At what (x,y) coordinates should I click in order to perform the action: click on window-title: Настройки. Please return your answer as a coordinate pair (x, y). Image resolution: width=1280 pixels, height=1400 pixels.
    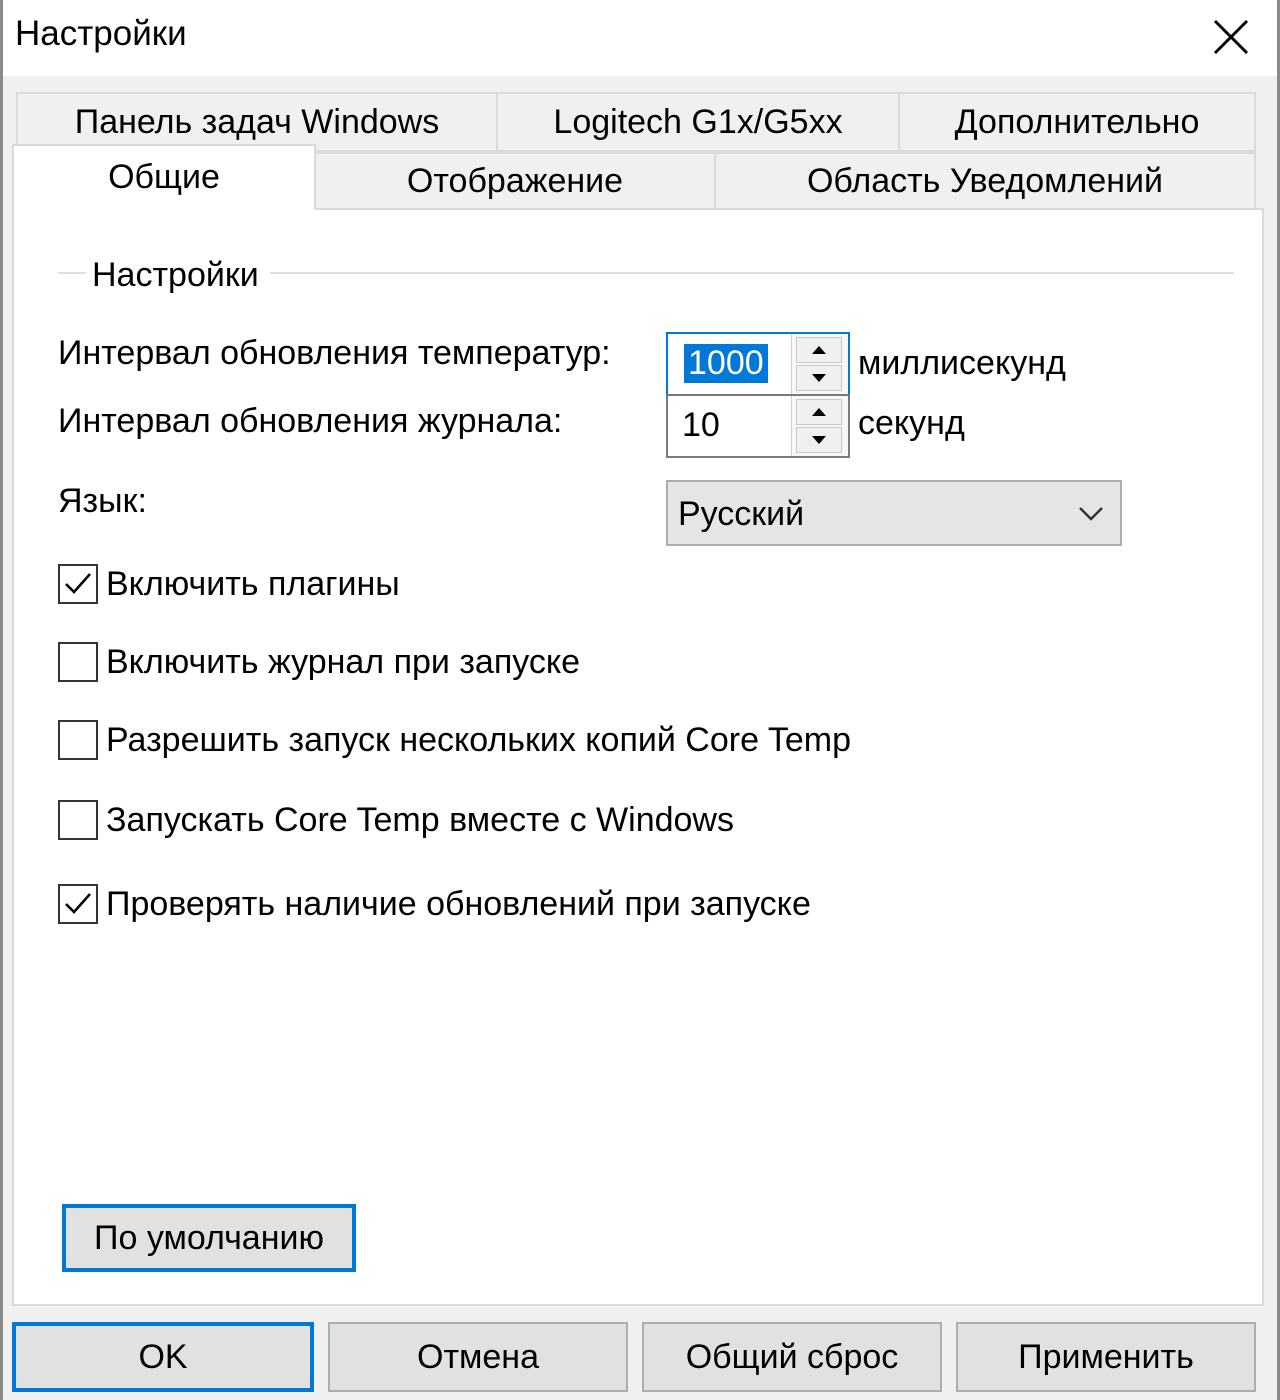
    Looking at the image, I should click on (101, 33).